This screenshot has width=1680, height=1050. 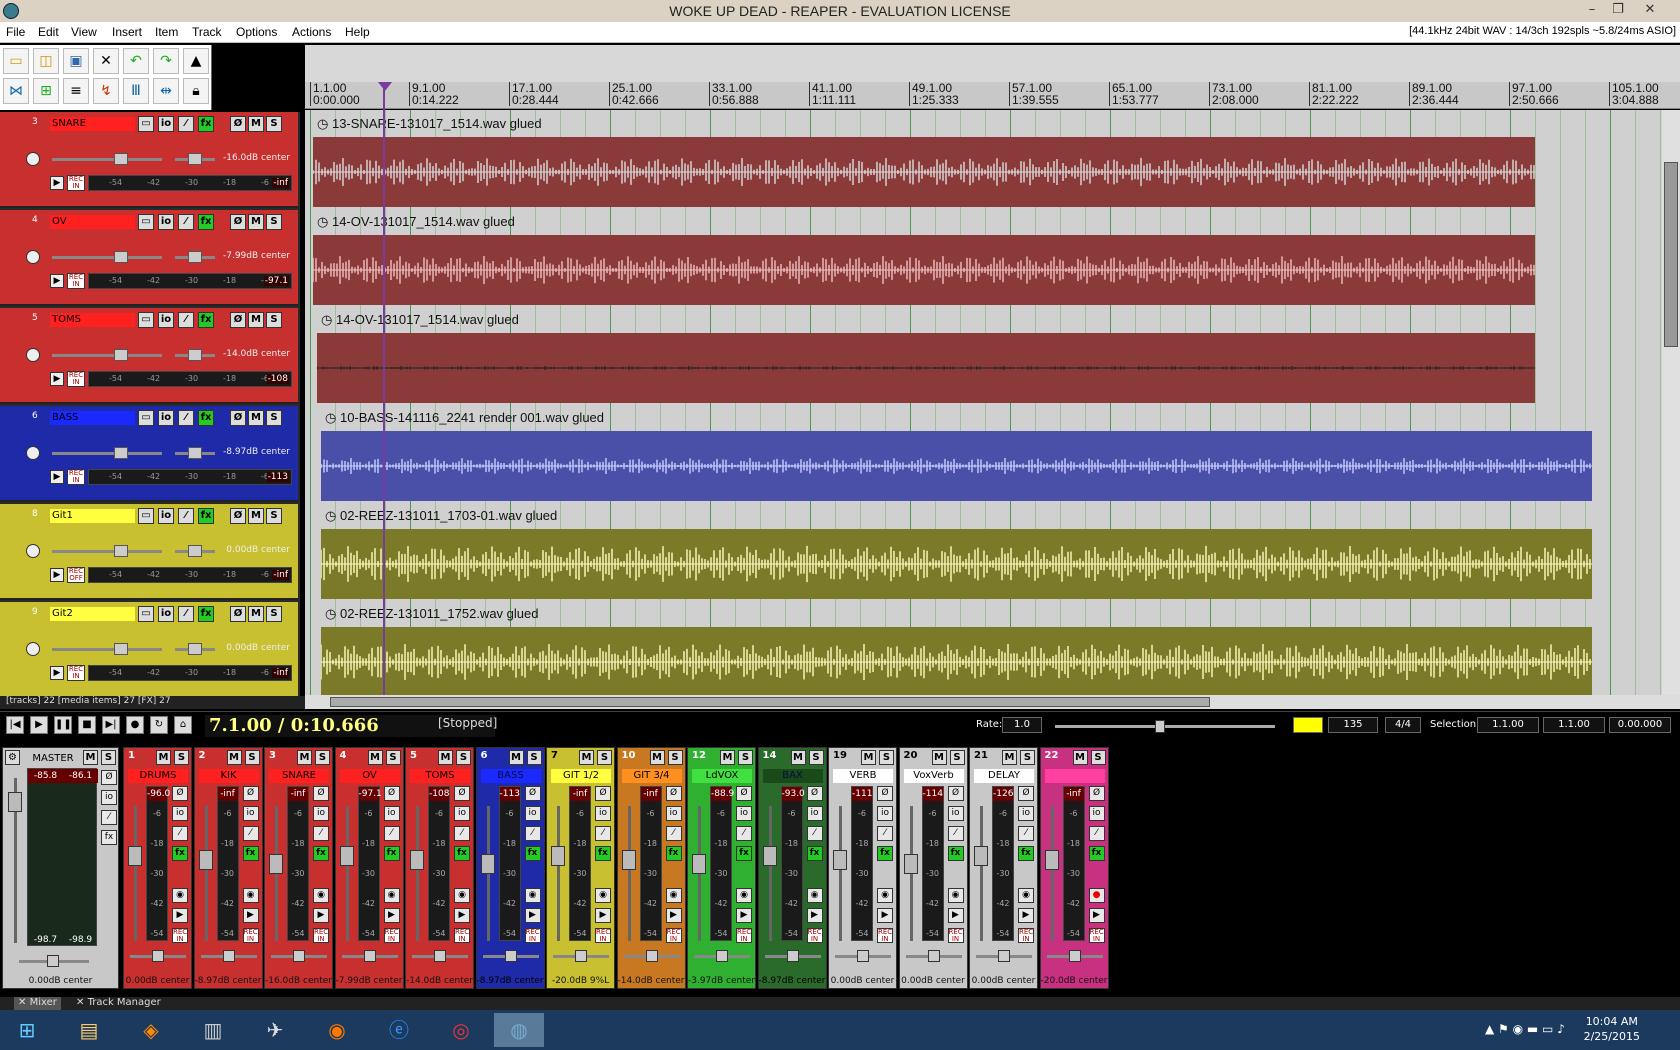 I want to click on new-project-icon: ▭, so click(x=16, y=61).